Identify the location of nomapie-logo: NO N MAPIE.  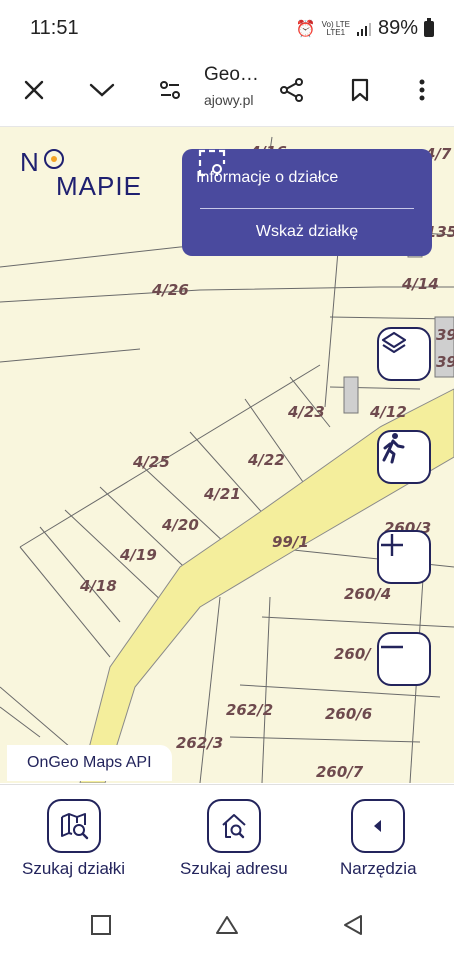
(81, 174).